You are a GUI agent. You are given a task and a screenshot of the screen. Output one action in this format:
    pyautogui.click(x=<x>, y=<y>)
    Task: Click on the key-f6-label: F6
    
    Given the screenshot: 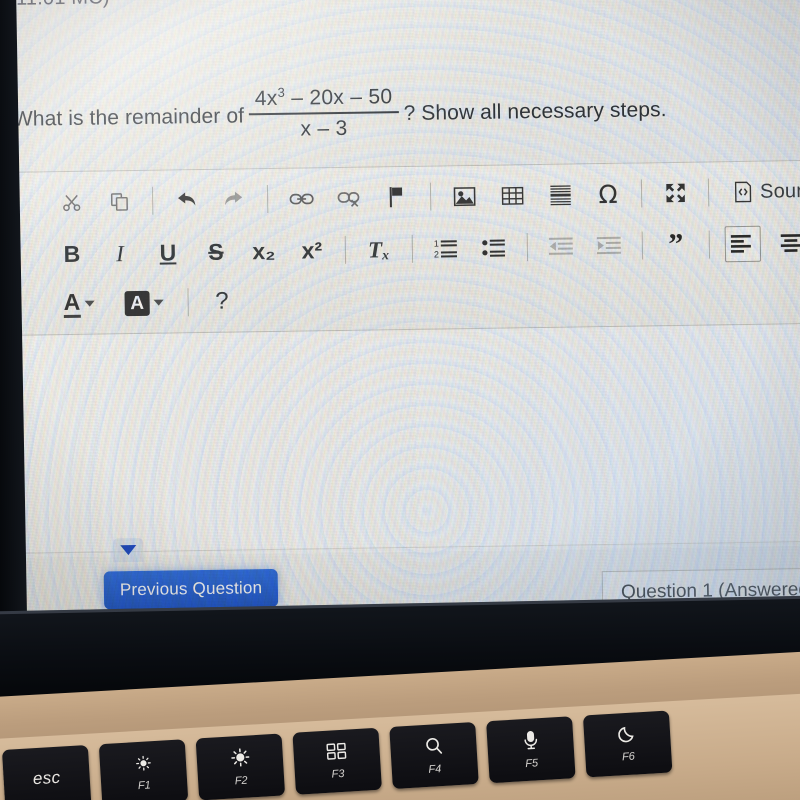 What is the action you would take?
    pyautogui.click(x=628, y=757)
    